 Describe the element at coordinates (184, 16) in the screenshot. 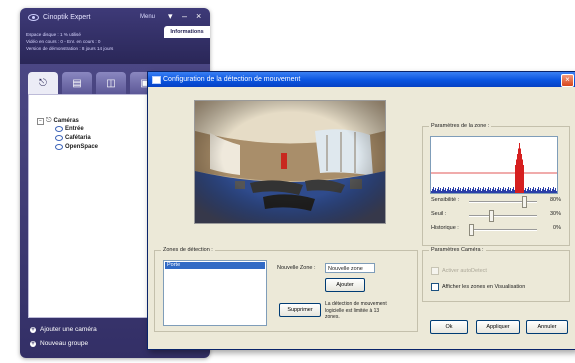

I see `minimize-button: –` at that location.